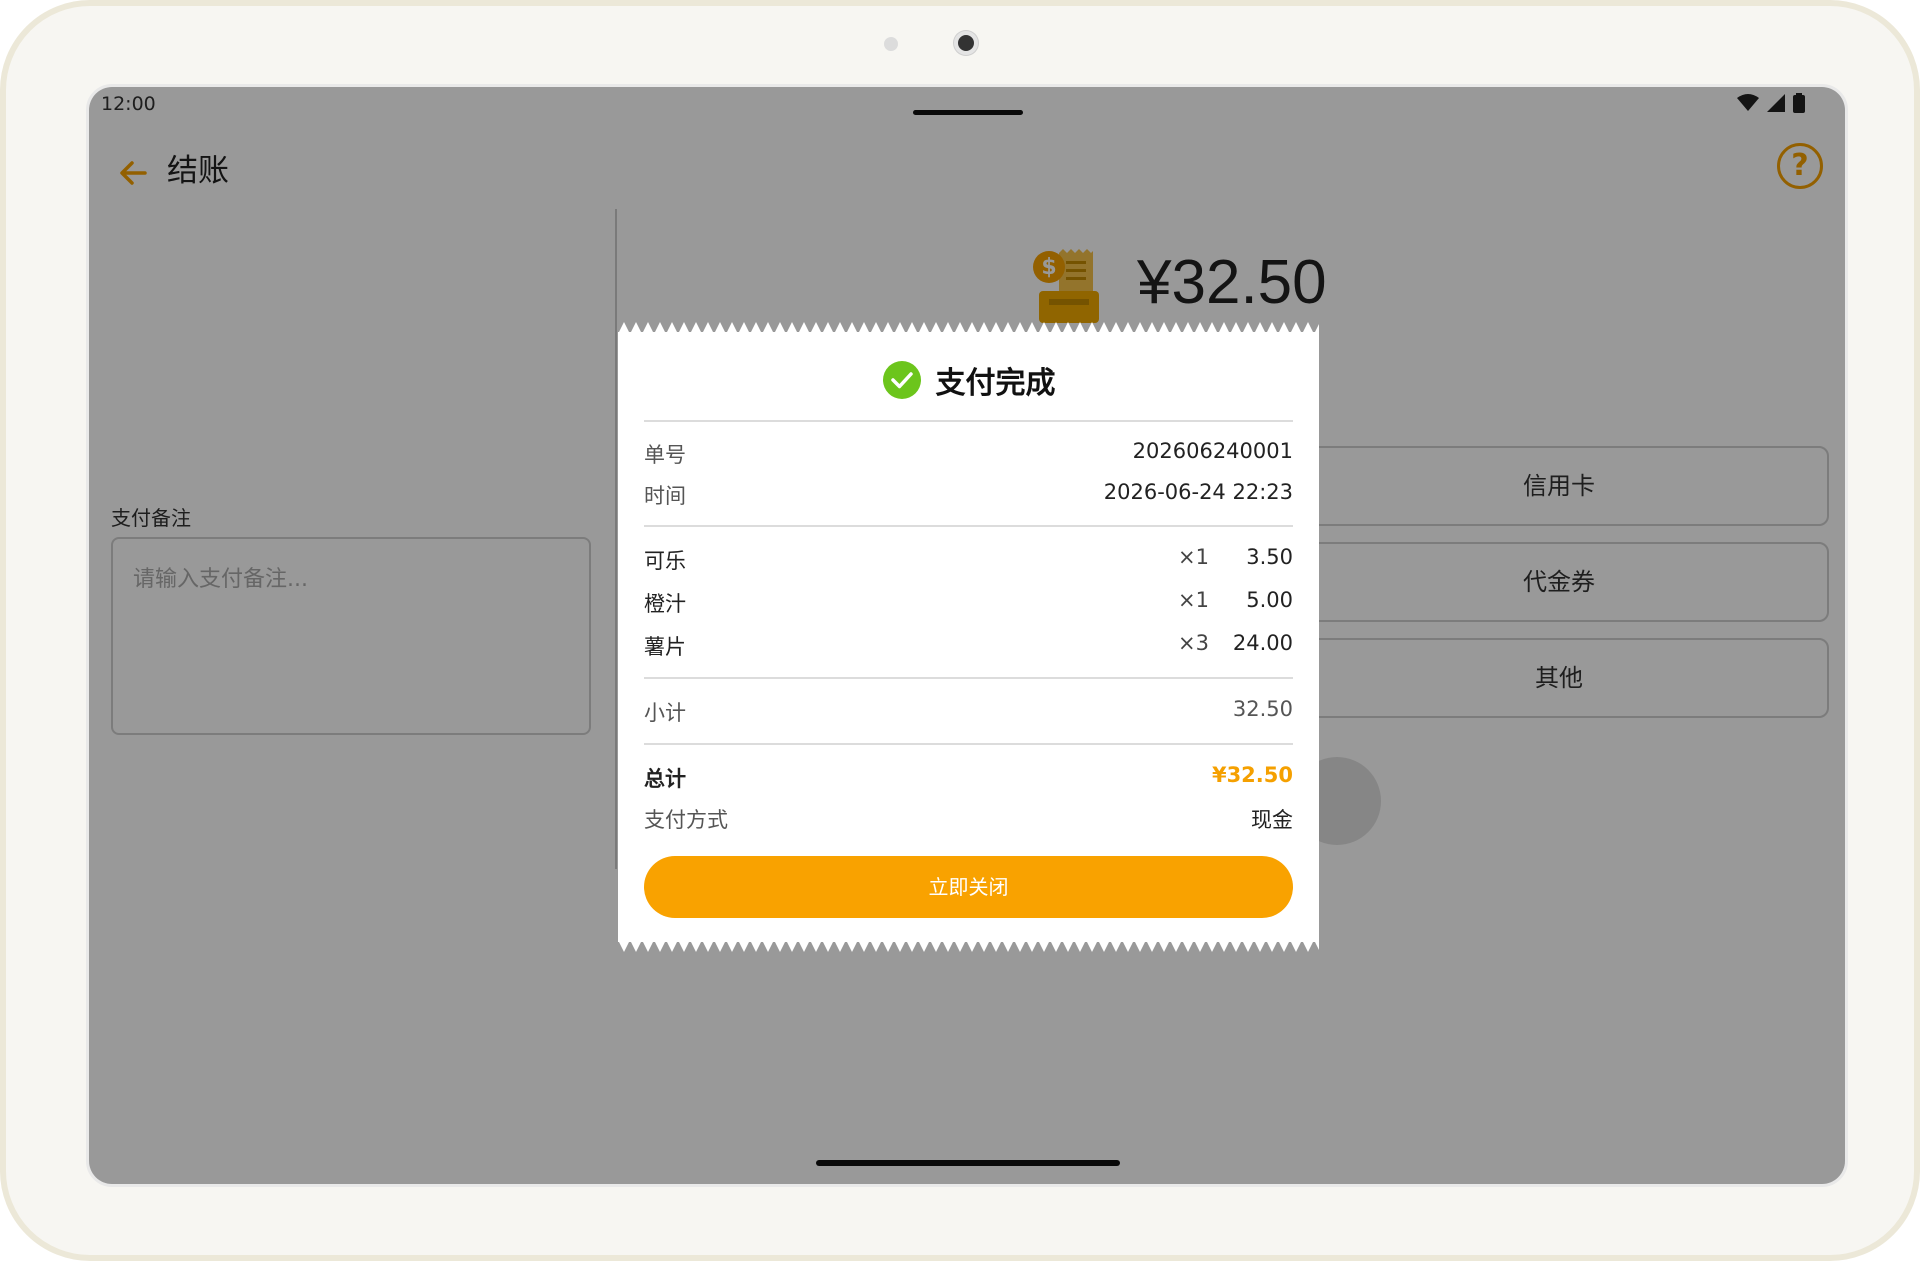  Describe the element at coordinates (1262, 709) in the screenshot. I see `subtotal-value: 32.50` at that location.